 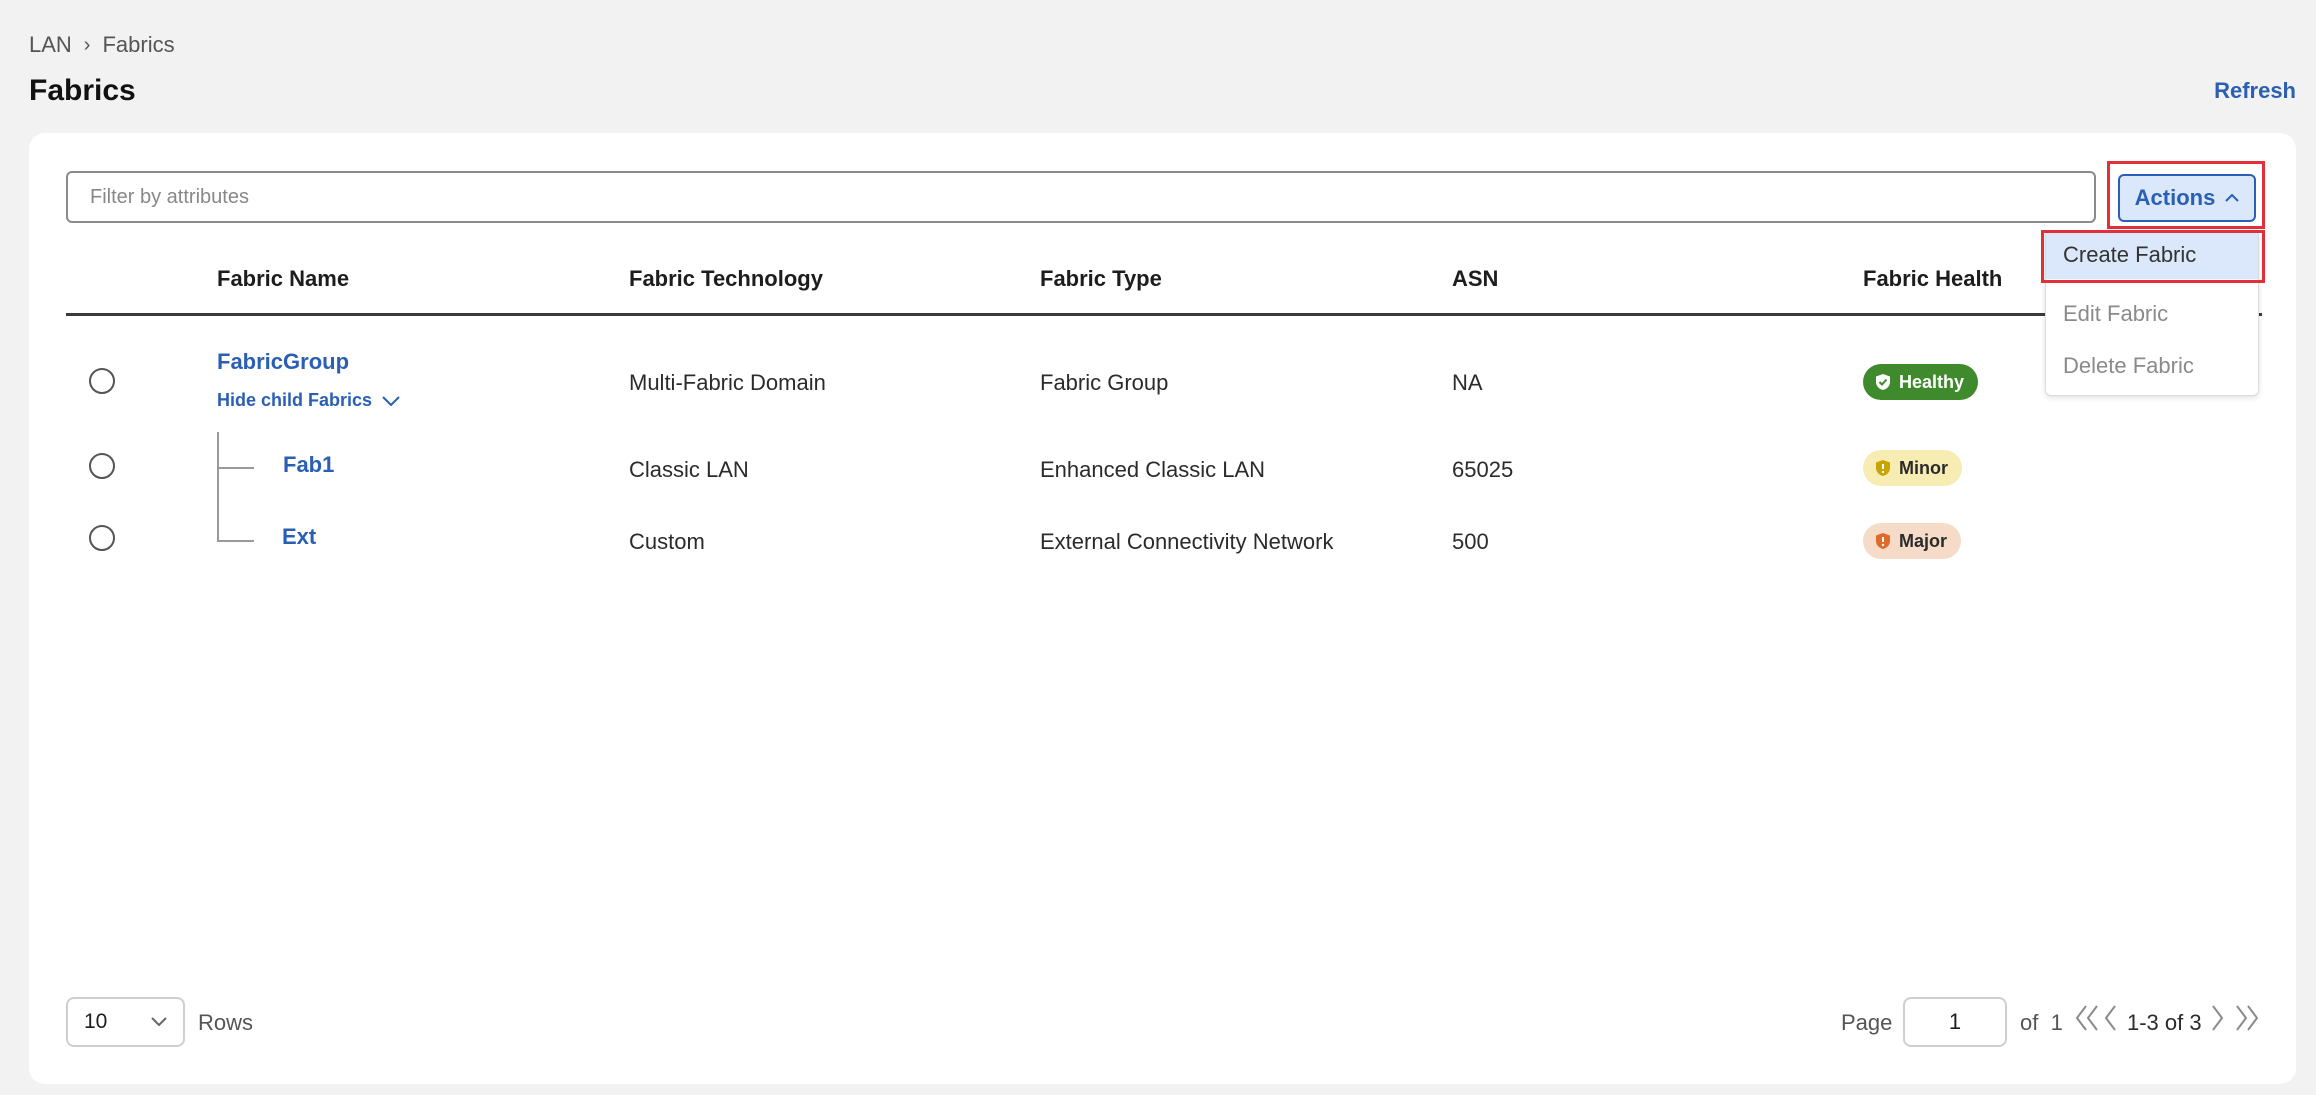 I want to click on next-page-icon, so click(x=2218, y=1018).